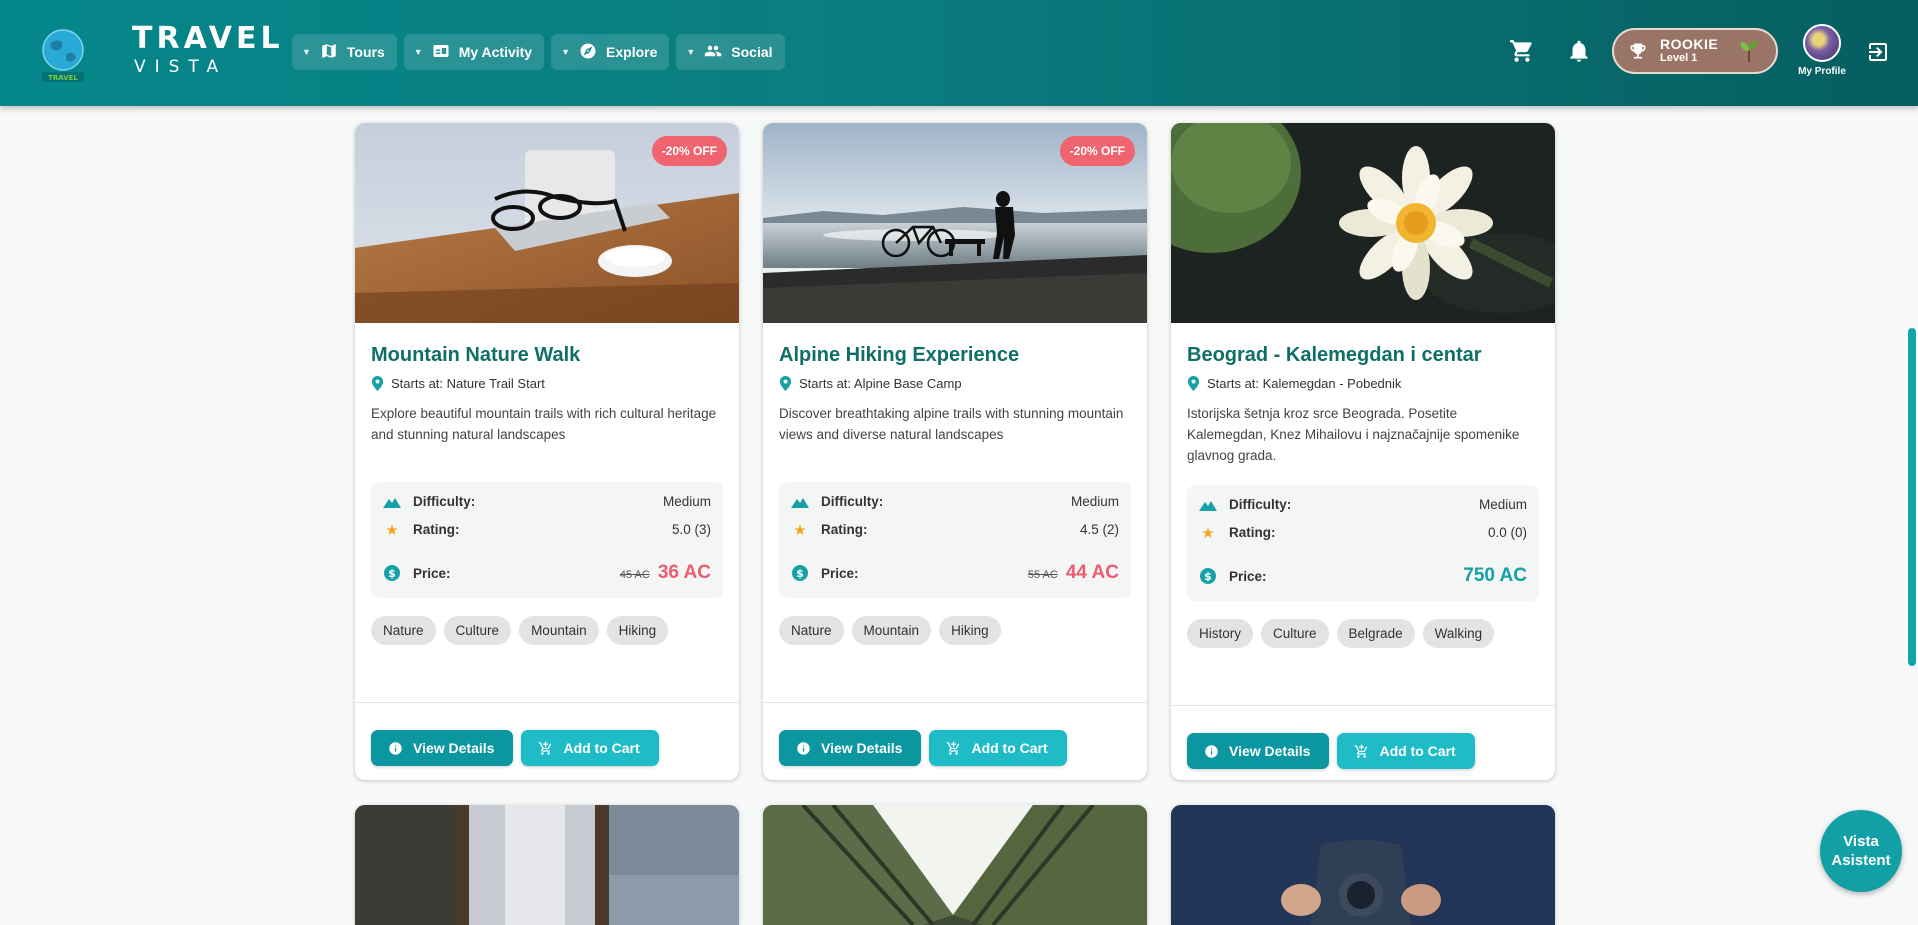 Image resolution: width=1918 pixels, height=925 pixels. I want to click on bell-icon, so click(1579, 51).